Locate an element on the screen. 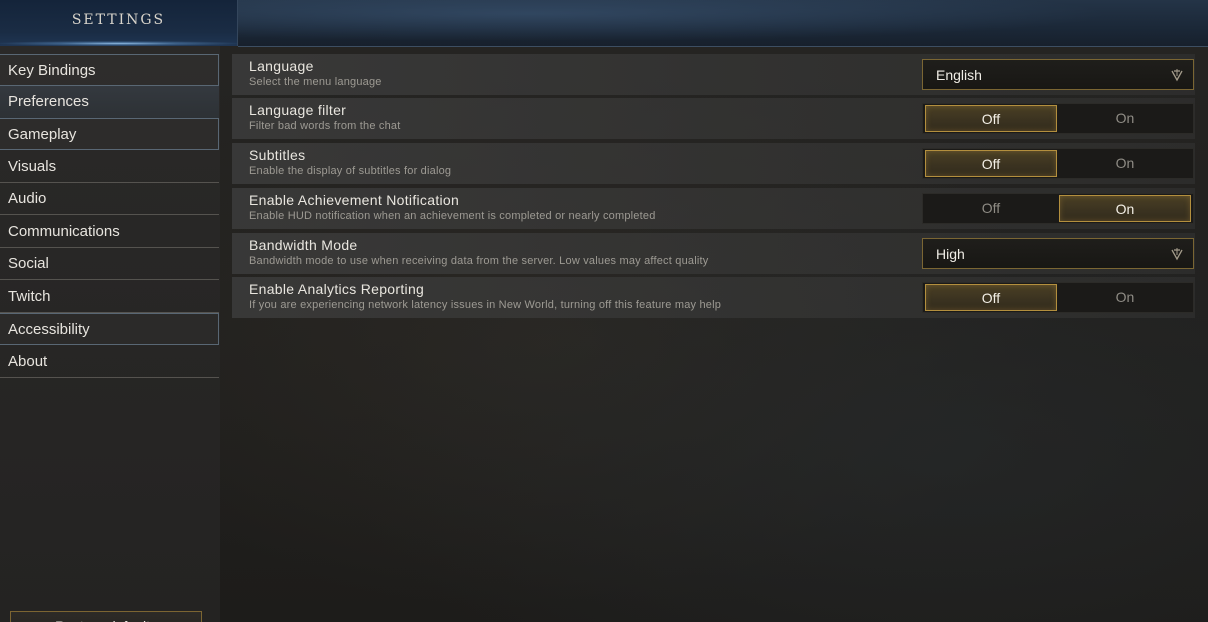 The height and width of the screenshot is (622, 1208). language-filter-toggle: Off On is located at coordinates (1058, 118).